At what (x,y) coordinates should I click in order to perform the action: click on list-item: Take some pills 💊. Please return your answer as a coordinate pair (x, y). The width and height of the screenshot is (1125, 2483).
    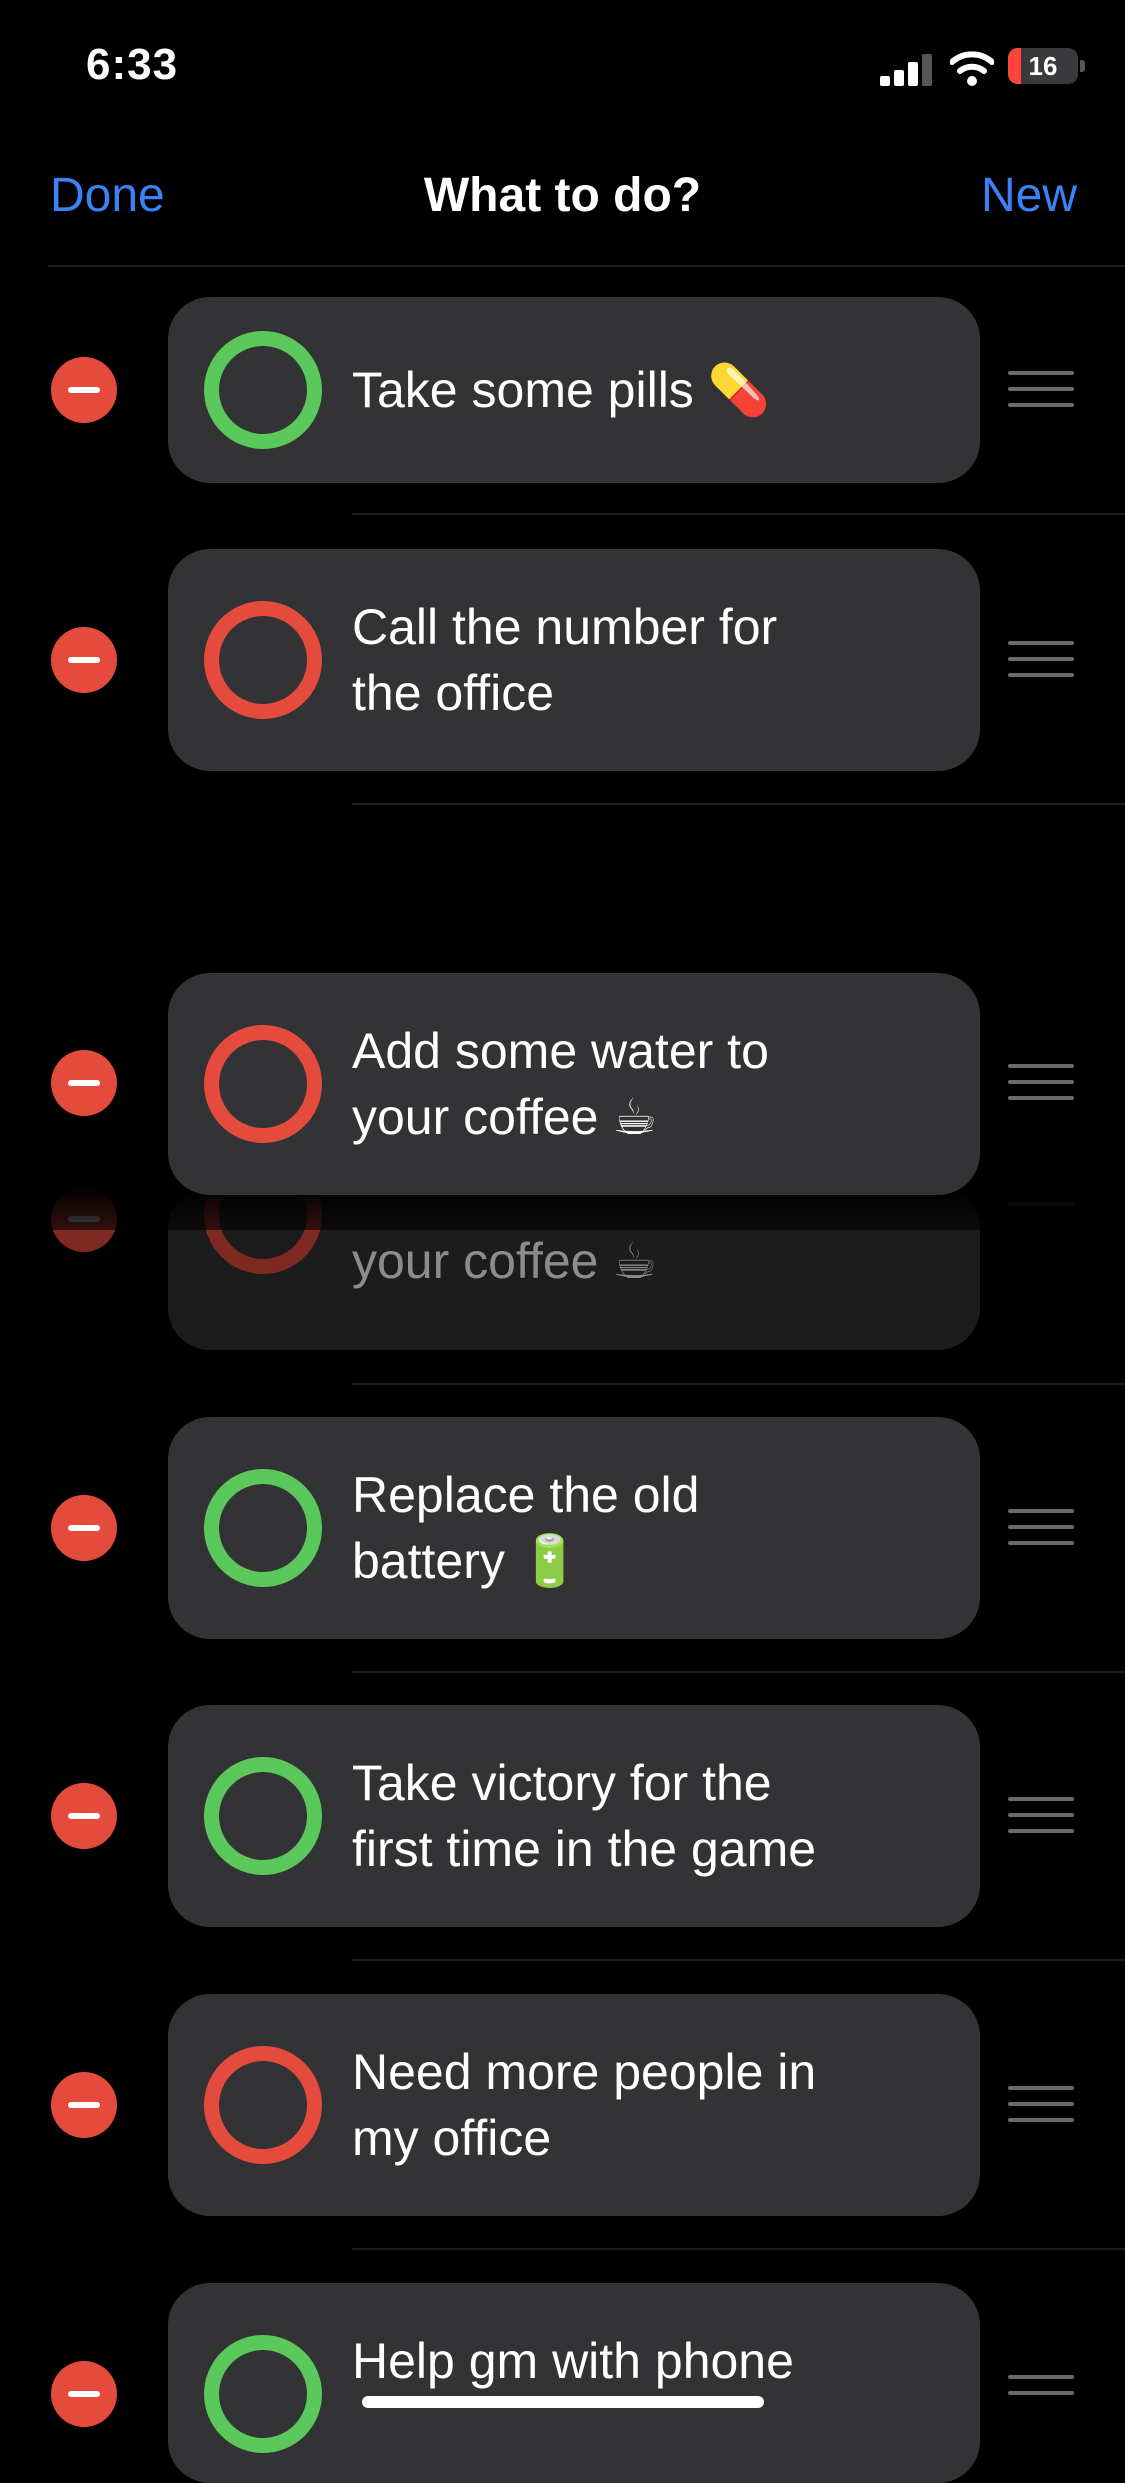
    Looking at the image, I should click on (574, 390).